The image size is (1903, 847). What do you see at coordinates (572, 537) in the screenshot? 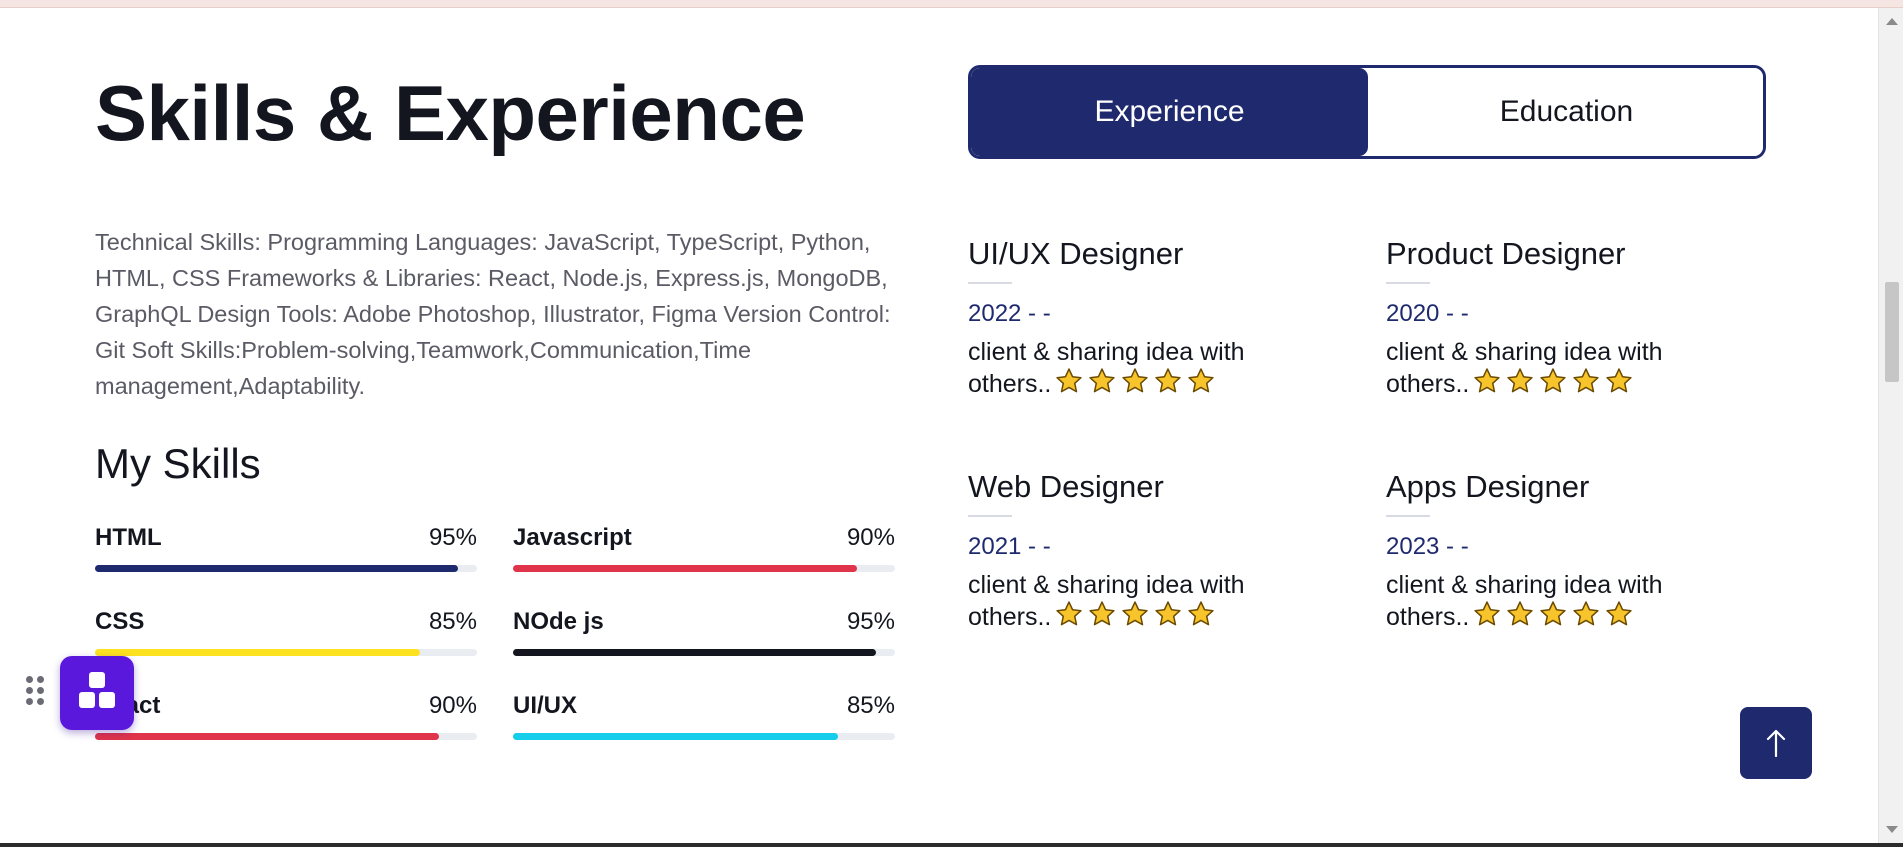
I see `skill-name: Javascript` at bounding box center [572, 537].